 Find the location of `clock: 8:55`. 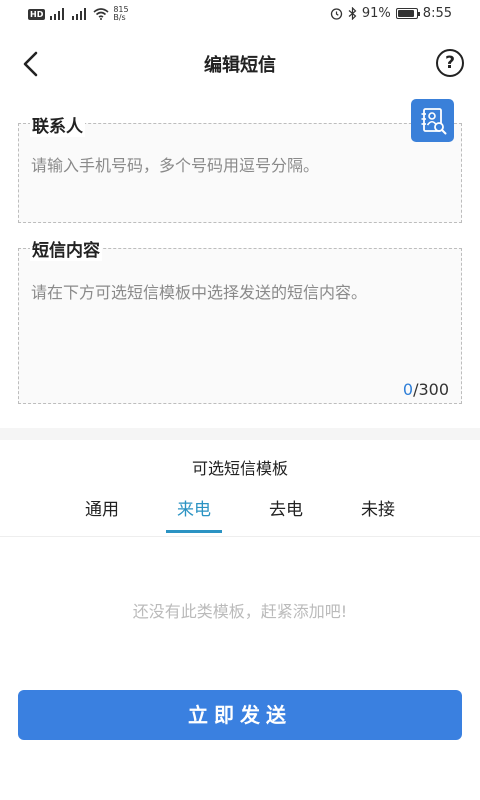

clock: 8:55 is located at coordinates (437, 13).